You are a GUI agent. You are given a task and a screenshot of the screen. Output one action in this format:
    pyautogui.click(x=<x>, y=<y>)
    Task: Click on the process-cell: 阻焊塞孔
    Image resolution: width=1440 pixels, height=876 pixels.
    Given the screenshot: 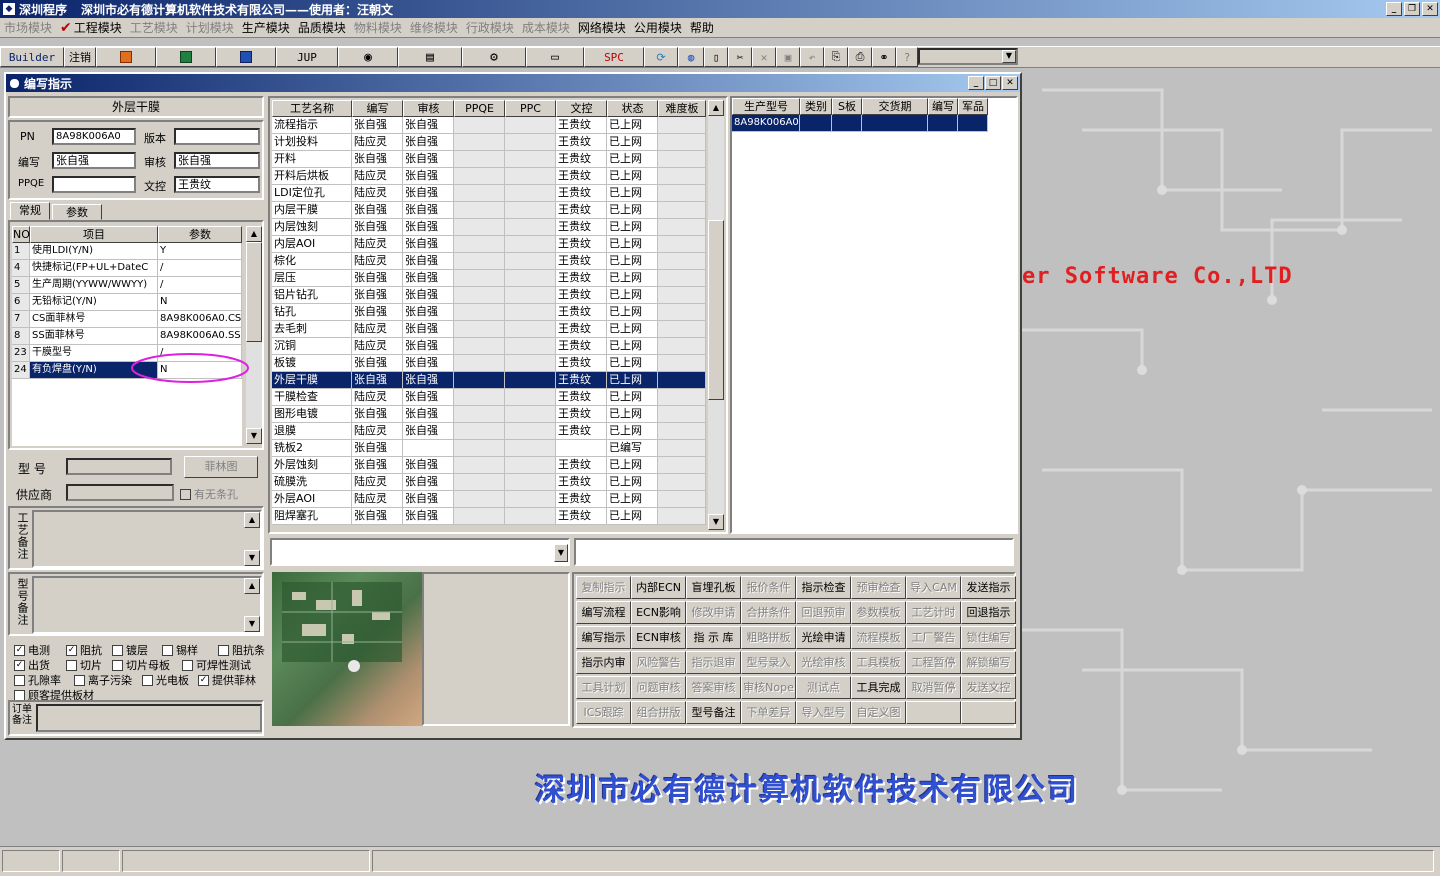 What is the action you would take?
    pyautogui.click(x=312, y=516)
    